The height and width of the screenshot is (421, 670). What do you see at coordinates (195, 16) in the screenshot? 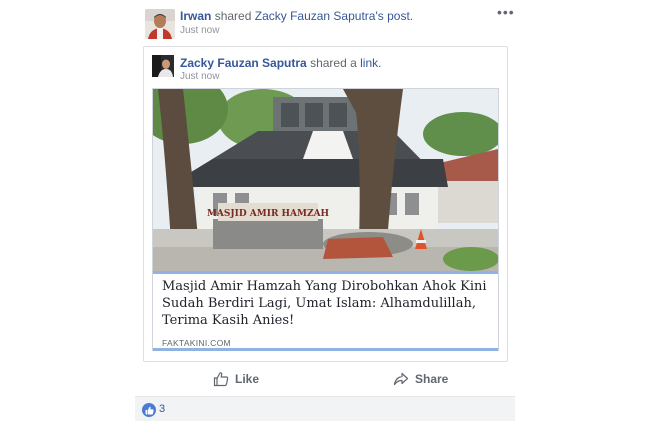
I see `author-name-link: Irwan` at bounding box center [195, 16].